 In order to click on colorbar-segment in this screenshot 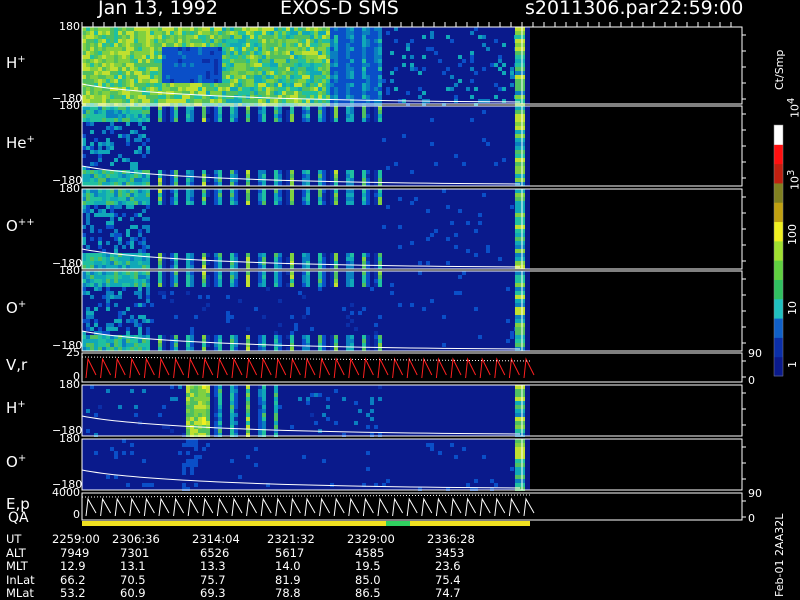, I will do `click(778, 289)`.